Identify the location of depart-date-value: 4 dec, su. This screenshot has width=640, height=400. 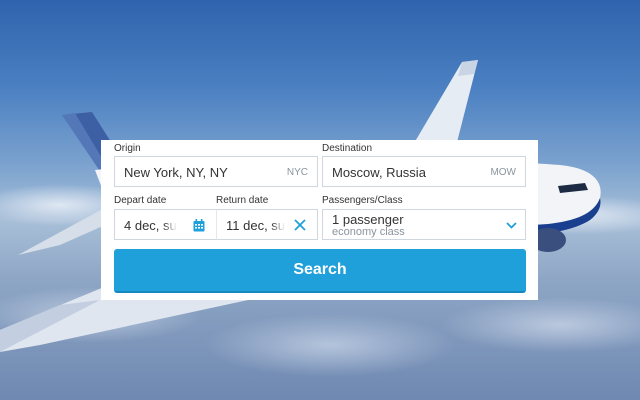
(150, 225).